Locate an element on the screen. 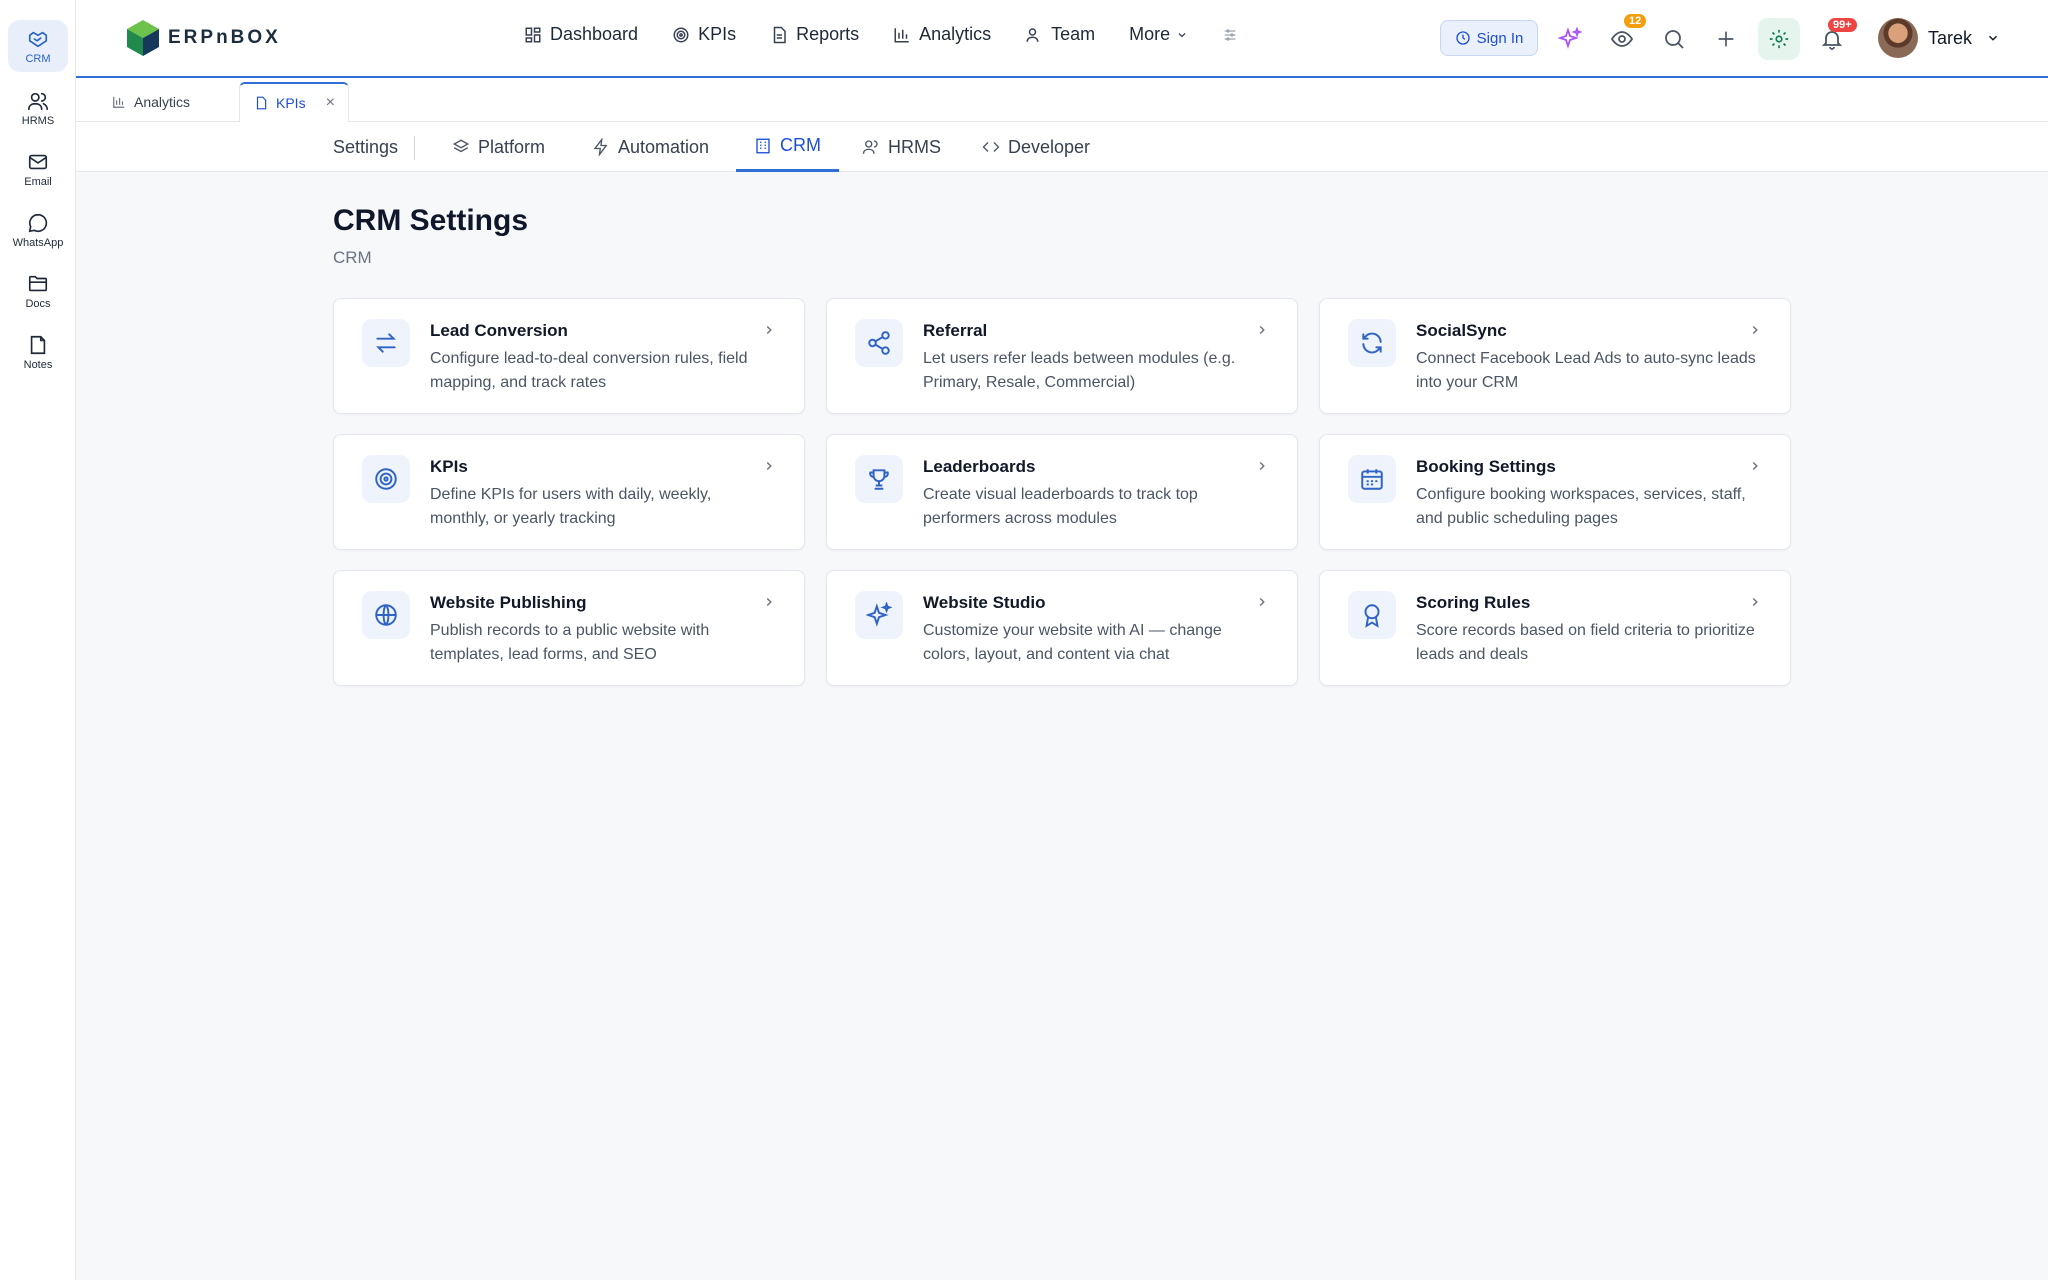 This screenshot has width=2048, height=1280. target-icon is located at coordinates (685, 35).